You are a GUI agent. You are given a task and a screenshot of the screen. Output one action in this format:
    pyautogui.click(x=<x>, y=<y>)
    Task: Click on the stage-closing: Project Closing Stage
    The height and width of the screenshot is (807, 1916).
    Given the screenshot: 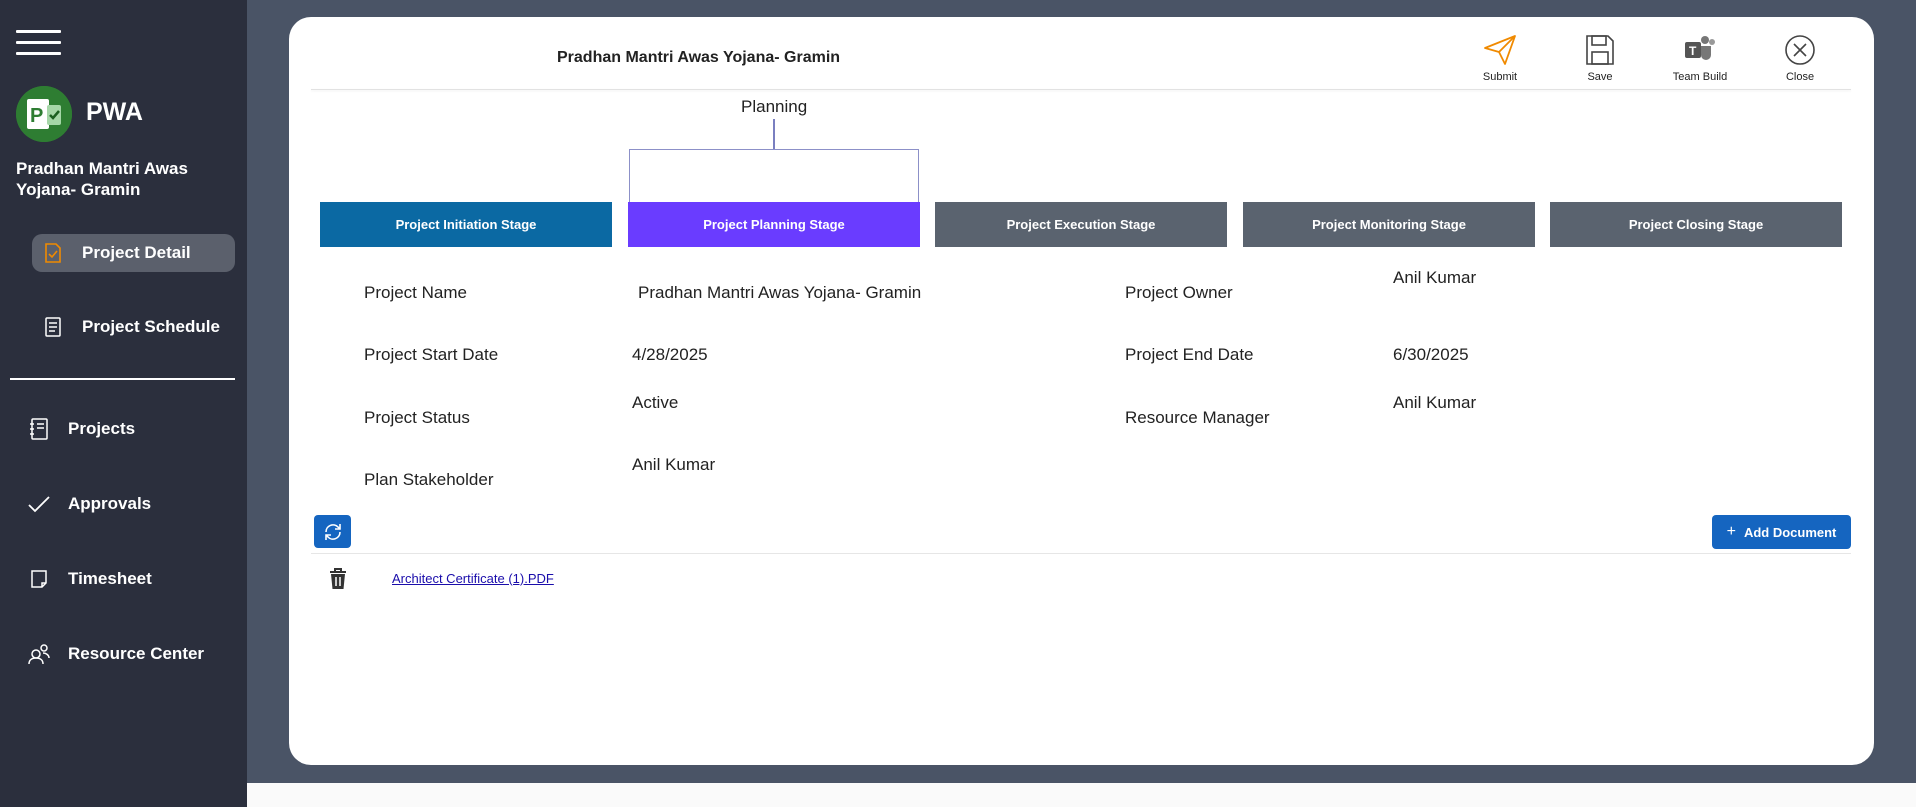 What is the action you would take?
    pyautogui.click(x=1696, y=224)
    